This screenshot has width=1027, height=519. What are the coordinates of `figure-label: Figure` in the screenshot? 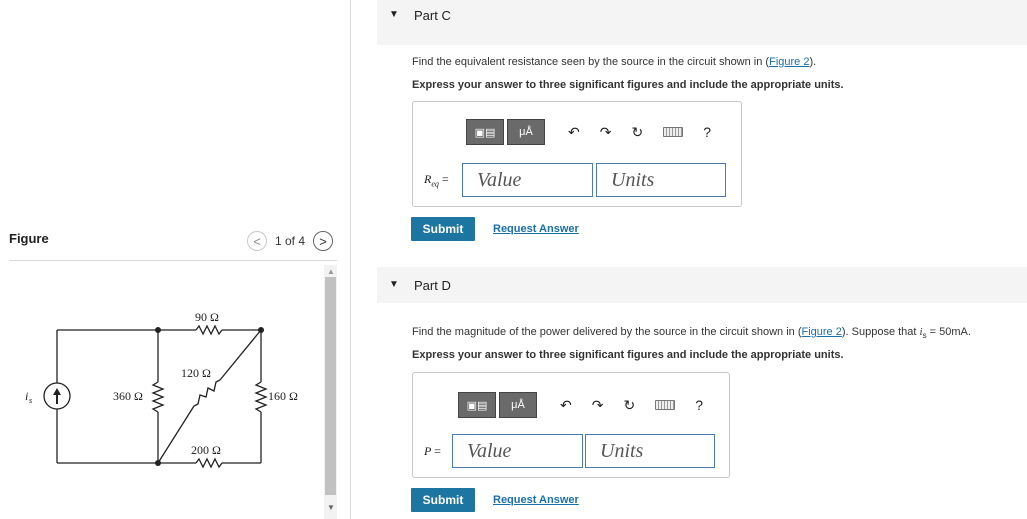 It's located at (29, 238).